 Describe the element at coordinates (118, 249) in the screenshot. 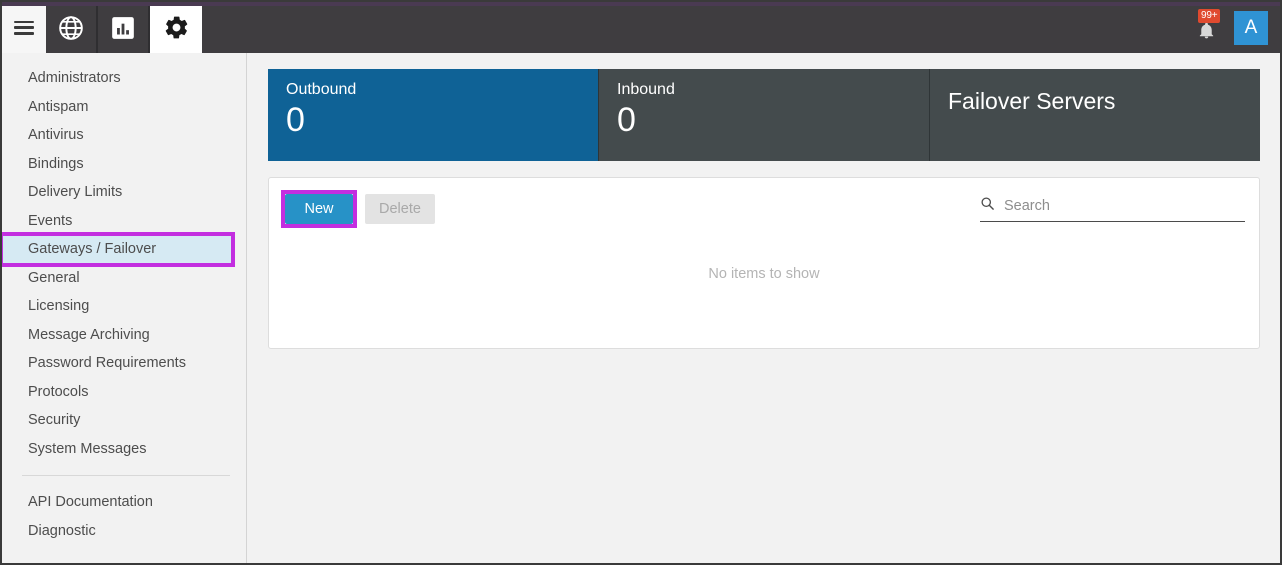

I see `sidebar-item-gateways-failover: Gateways / Failover` at that location.